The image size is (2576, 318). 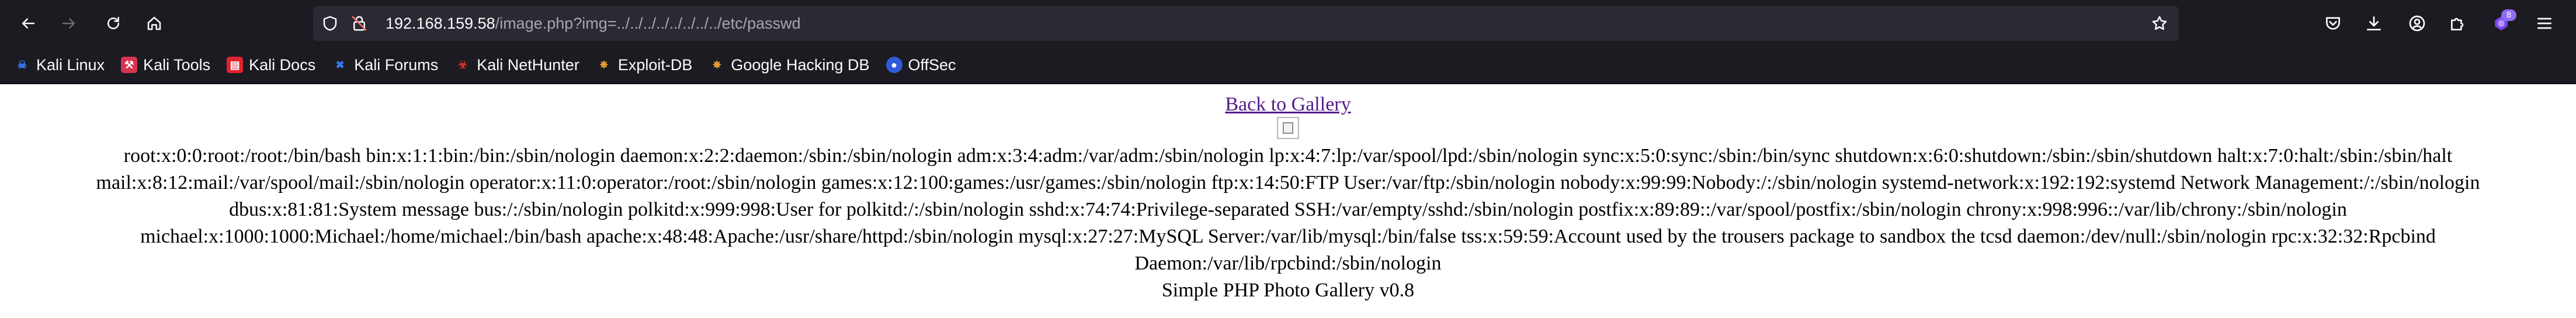 What do you see at coordinates (177, 65) in the screenshot?
I see `bookmark-label: Kali Tools` at bounding box center [177, 65].